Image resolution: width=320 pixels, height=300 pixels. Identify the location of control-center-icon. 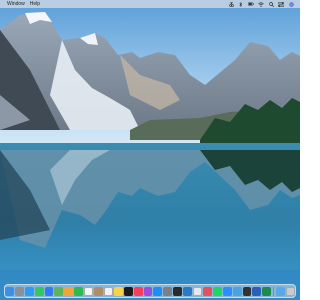
(281, 4).